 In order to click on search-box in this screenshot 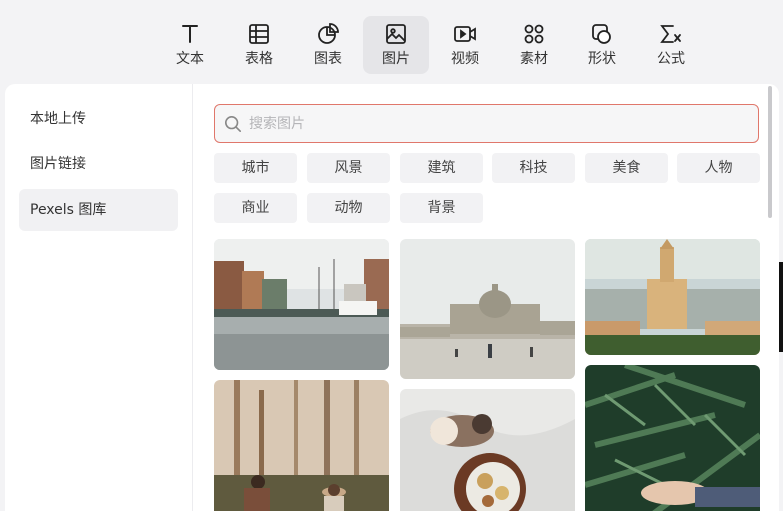, I will do `click(486, 123)`.